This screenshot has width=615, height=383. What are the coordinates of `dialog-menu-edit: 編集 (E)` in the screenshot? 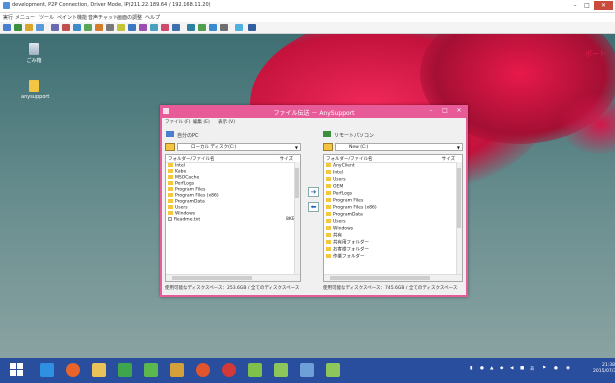 It's located at (201, 122).